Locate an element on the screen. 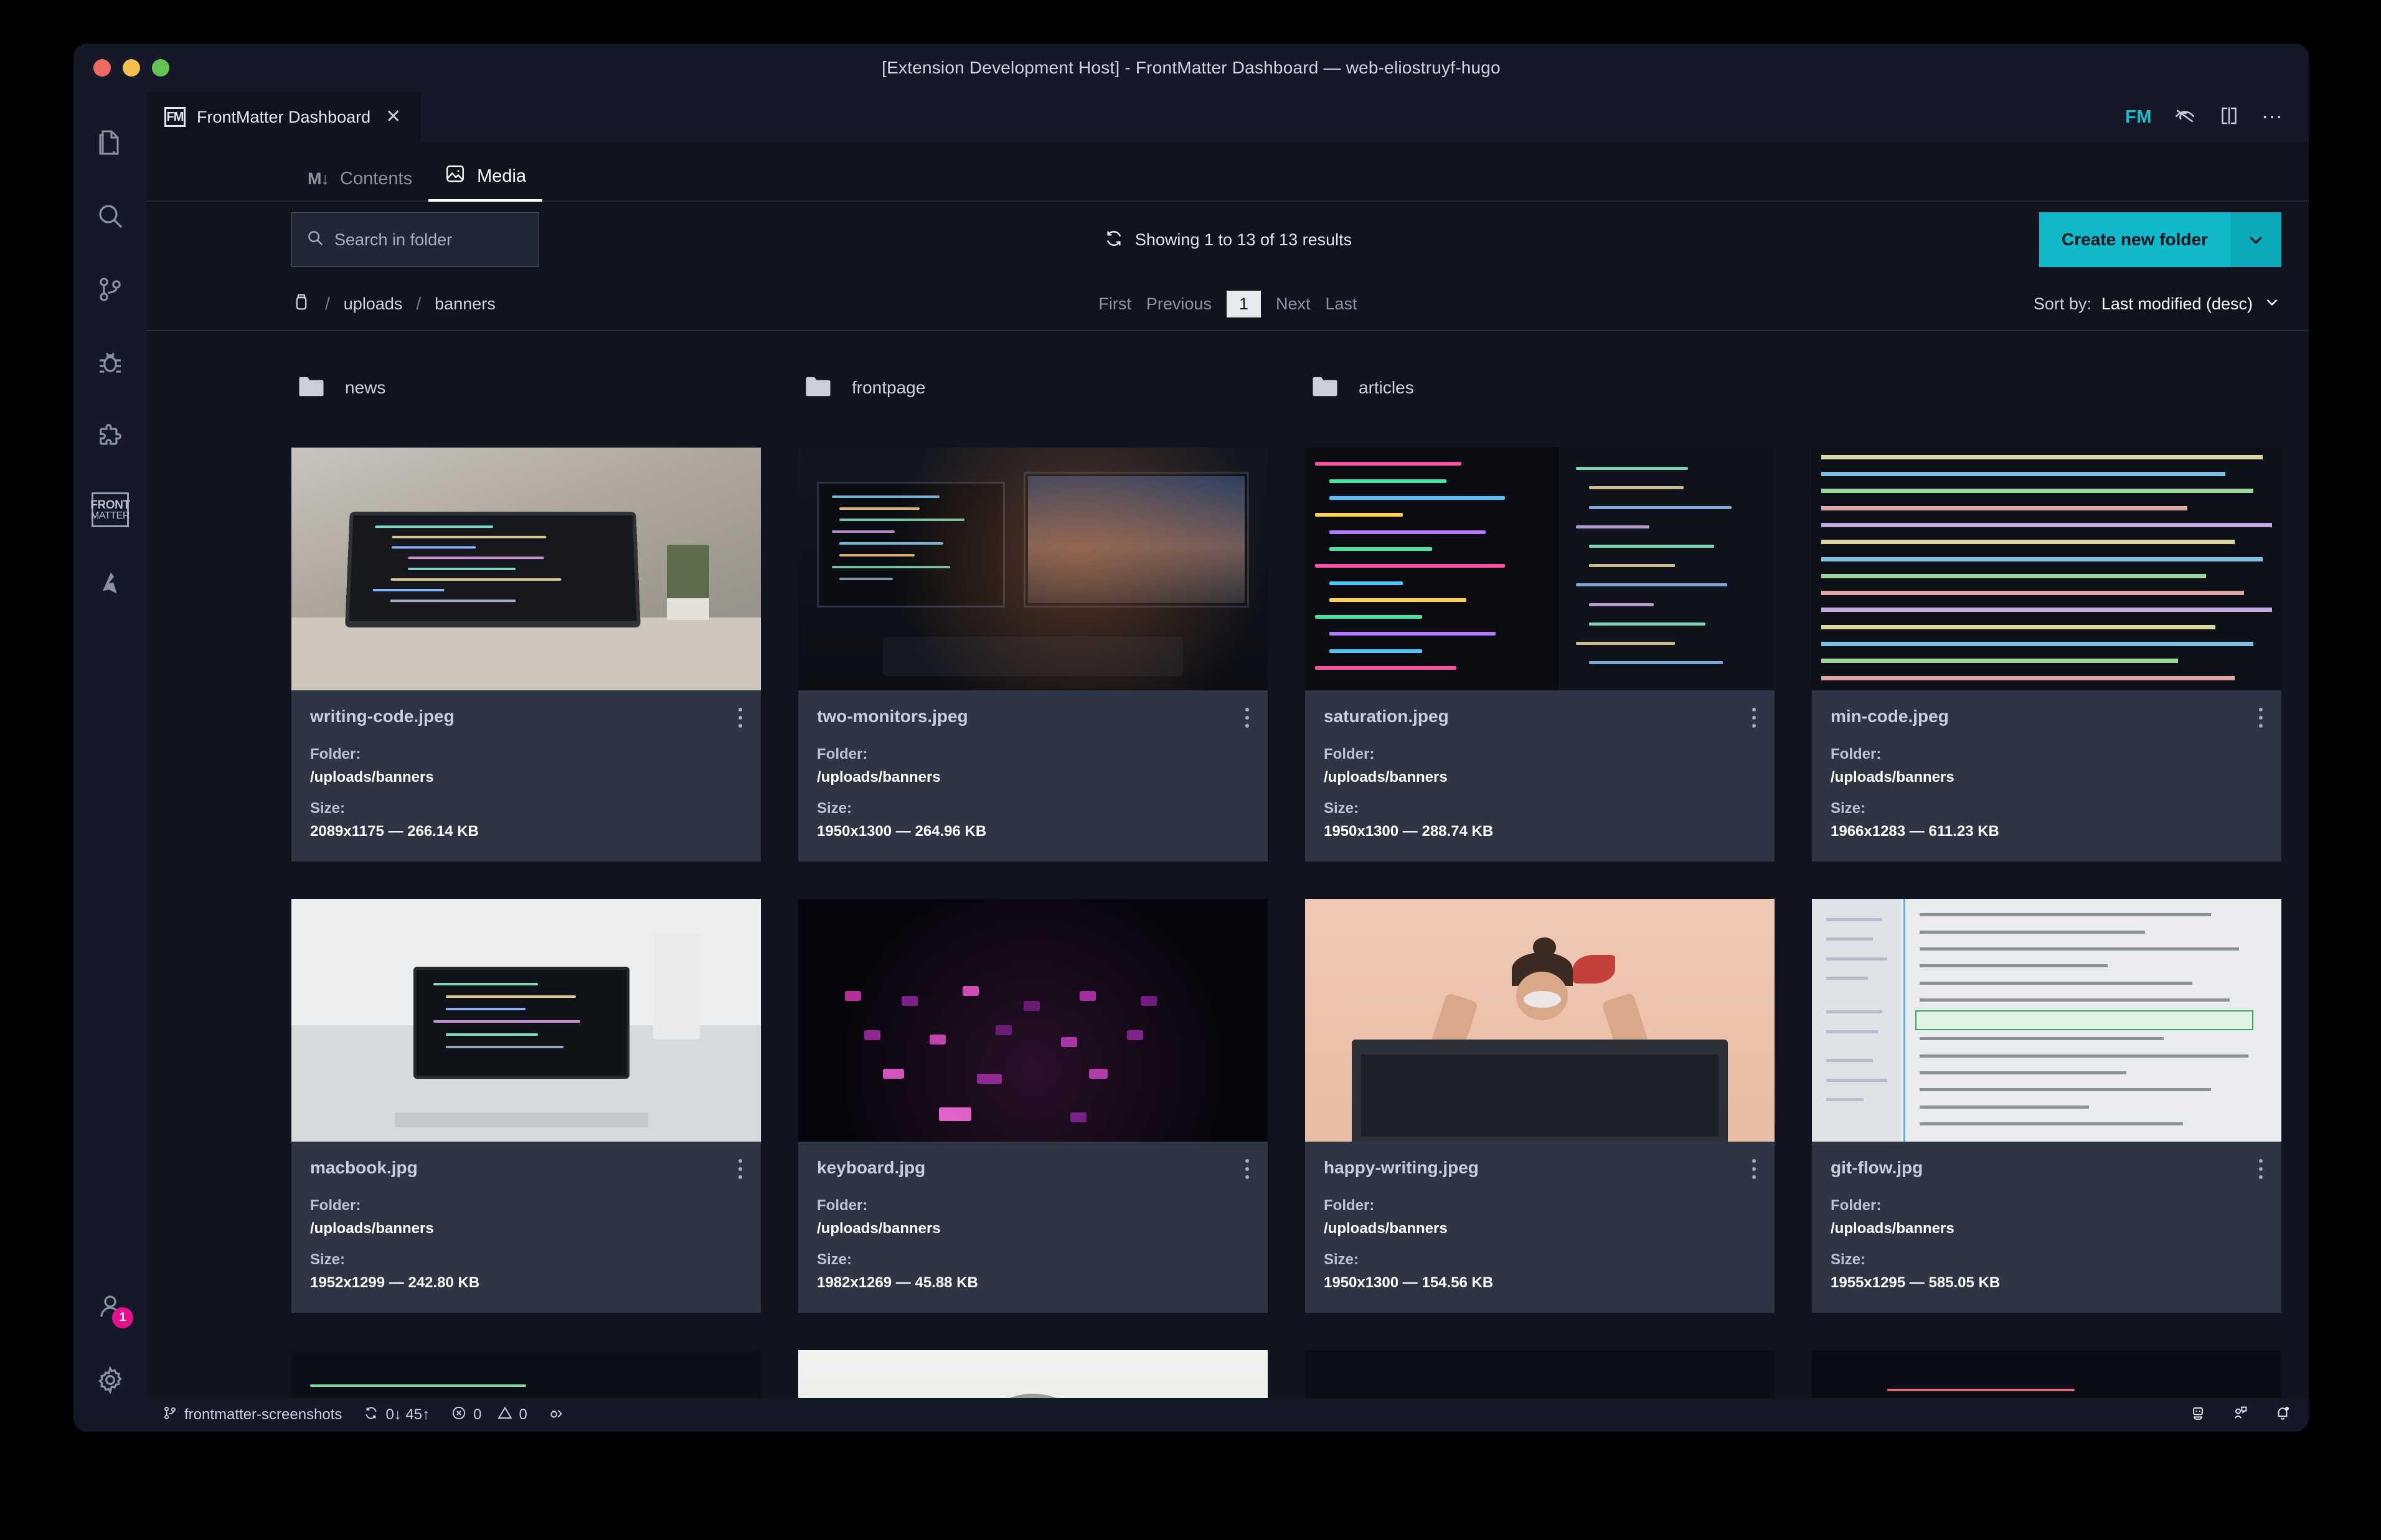  media-size-value: 1950x1300 — 154.56 KB is located at coordinates (1409, 1282).